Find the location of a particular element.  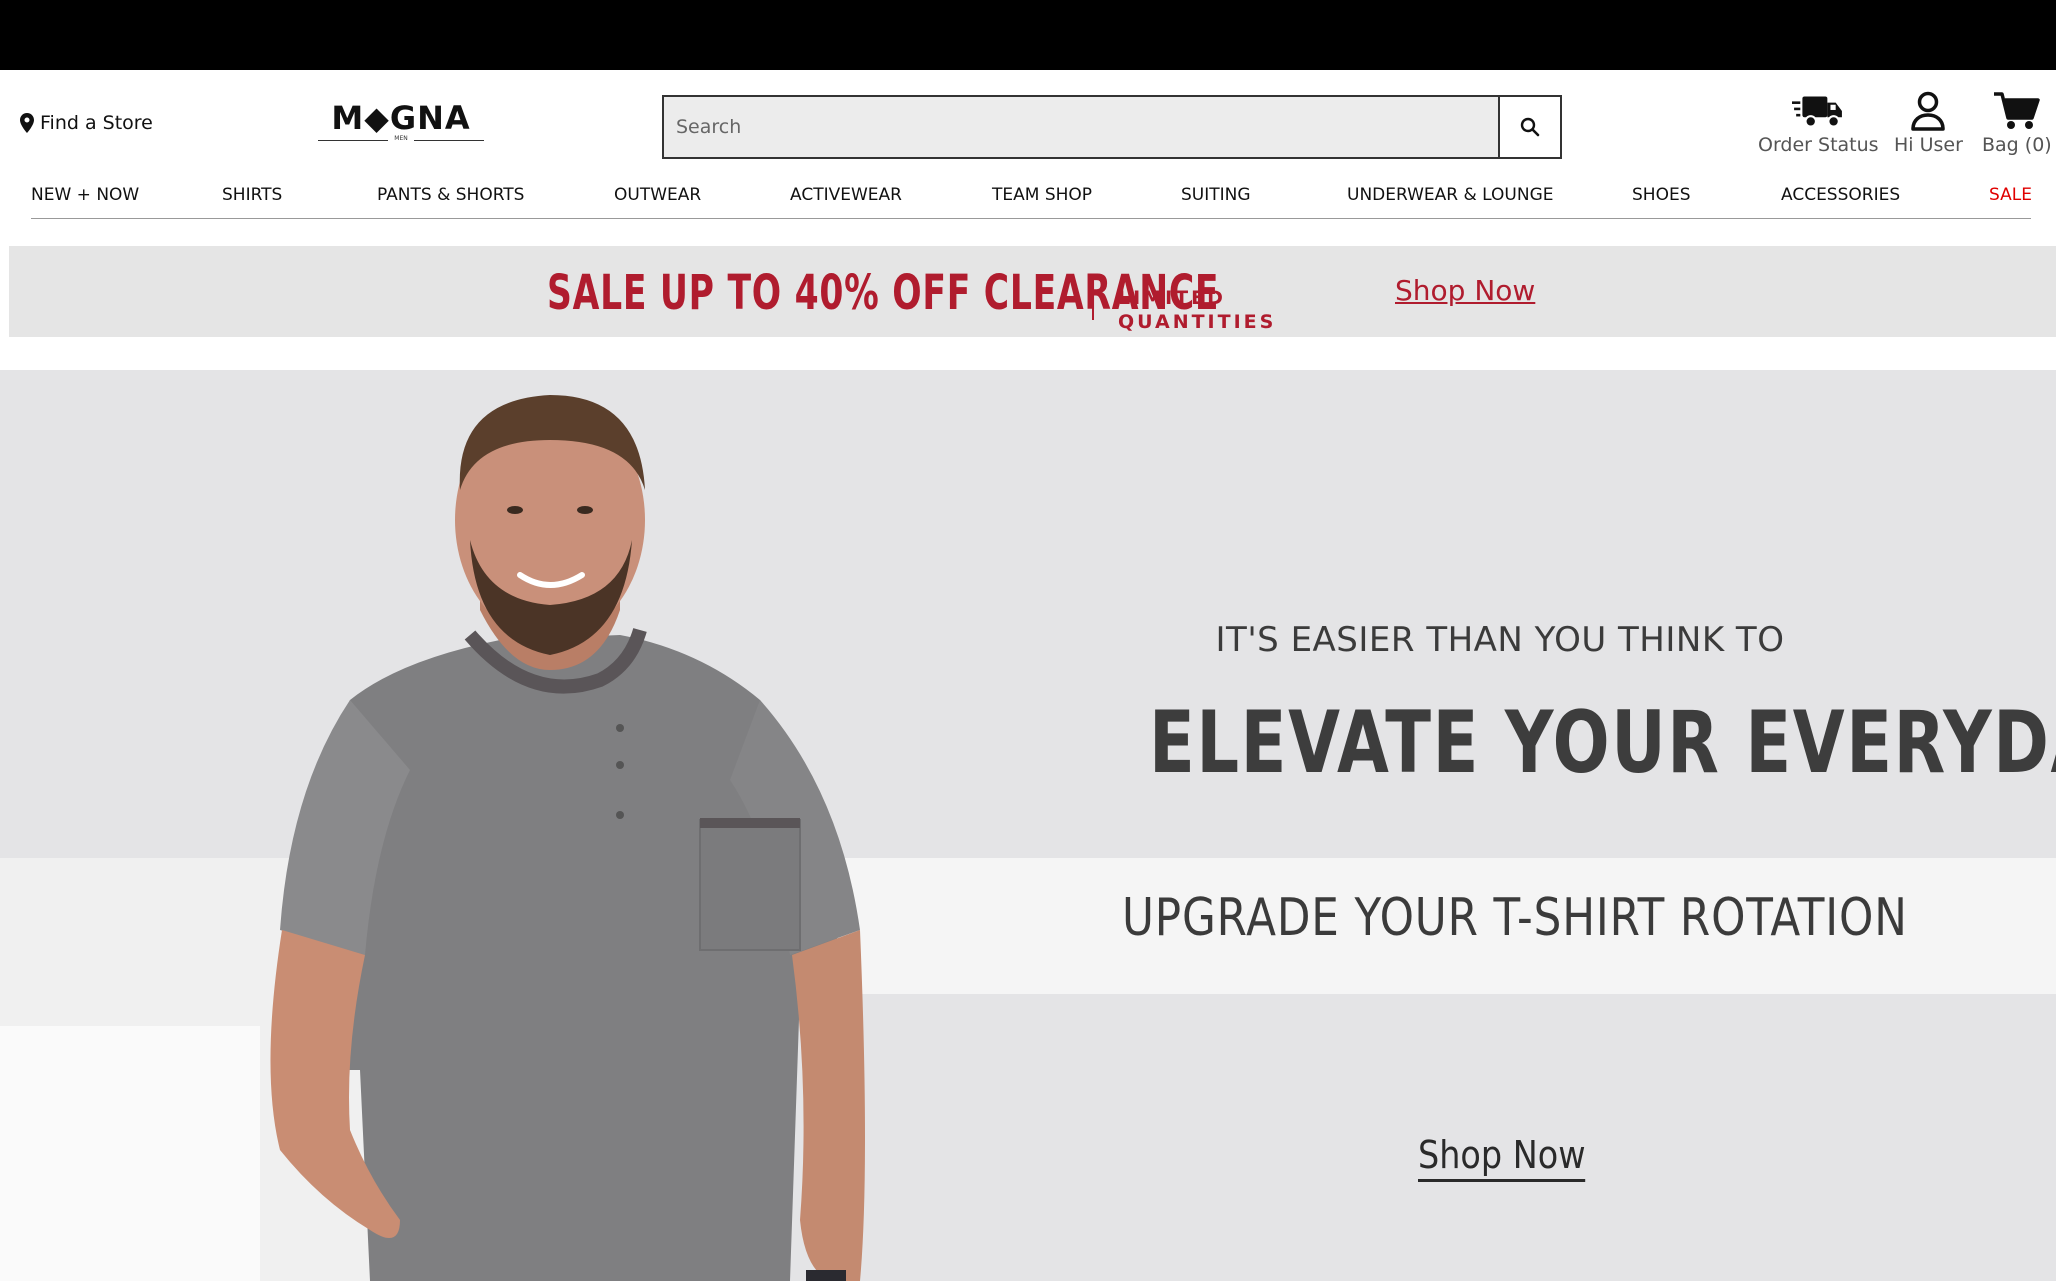

promo-shop-now-link: Shop Now is located at coordinates (1465, 290).